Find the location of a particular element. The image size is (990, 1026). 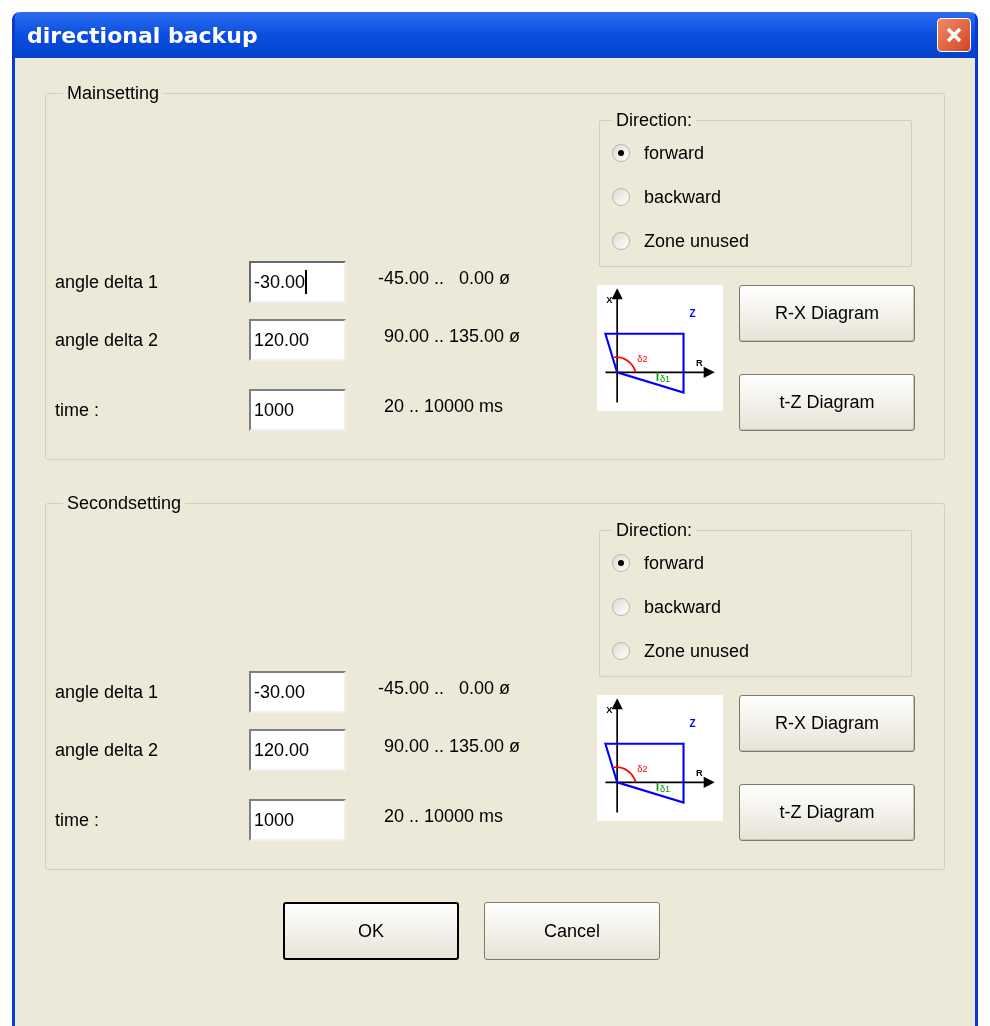

dialog-button: Cancel is located at coordinates (572, 931).